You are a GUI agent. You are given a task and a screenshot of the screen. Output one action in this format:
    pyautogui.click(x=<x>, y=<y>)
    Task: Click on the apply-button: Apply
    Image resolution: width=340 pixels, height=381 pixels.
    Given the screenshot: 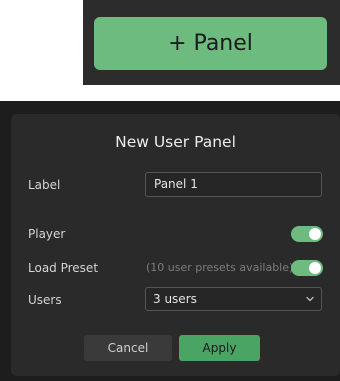 What is the action you would take?
    pyautogui.click(x=219, y=348)
    